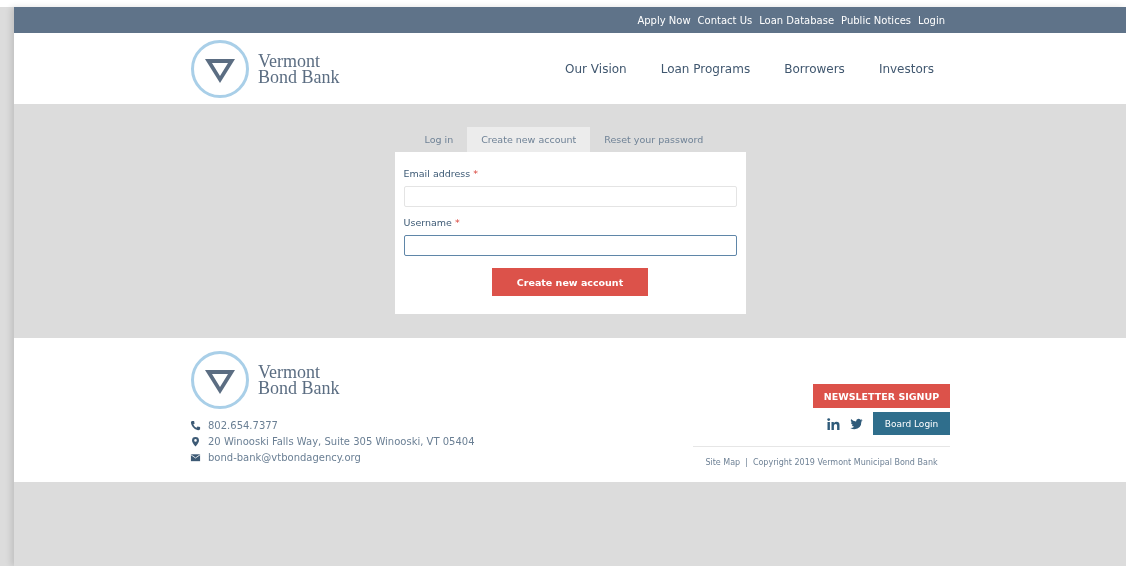 This screenshot has height=566, width=1126. Describe the element at coordinates (723, 462) in the screenshot. I see `site-map-link: Site Map` at that location.